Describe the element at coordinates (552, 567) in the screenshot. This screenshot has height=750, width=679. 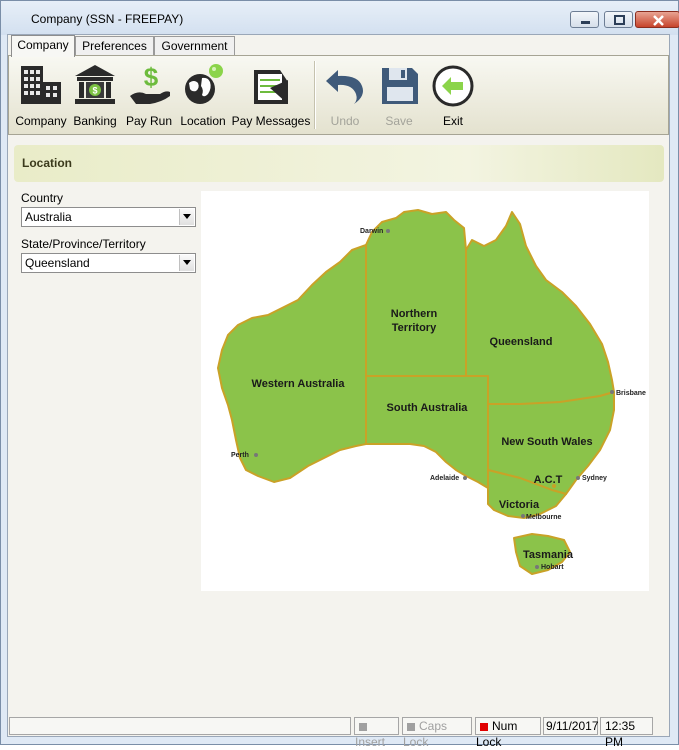
I see `city-hobart: Hobart` at that location.